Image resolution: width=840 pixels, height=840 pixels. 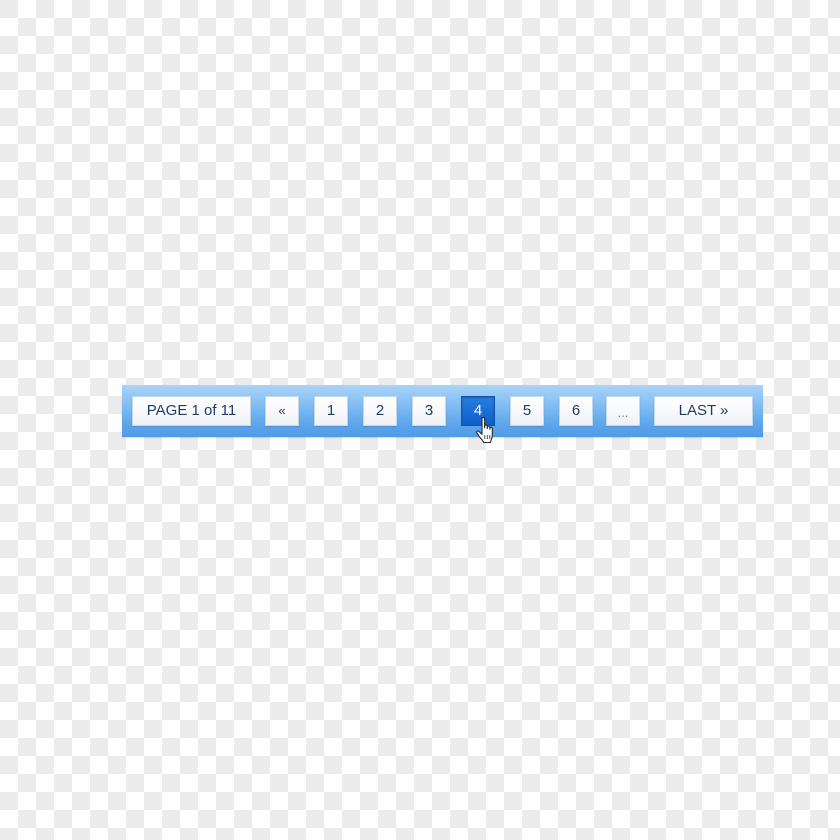 I want to click on page-button-3: 3, so click(x=429, y=411).